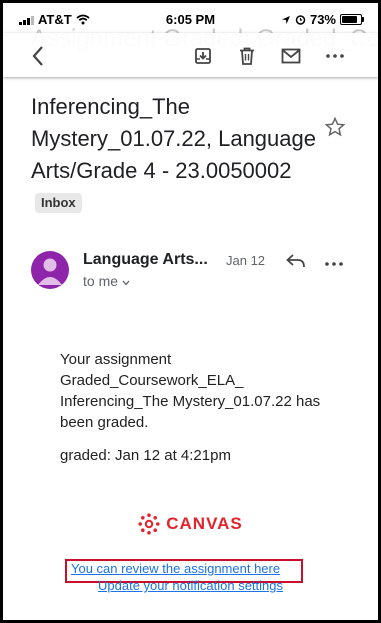 The width and height of the screenshot is (381, 623). Describe the element at coordinates (145, 455) in the screenshot. I see `graded-timestamp: graded: Jan 12 at 4:21pm` at that location.